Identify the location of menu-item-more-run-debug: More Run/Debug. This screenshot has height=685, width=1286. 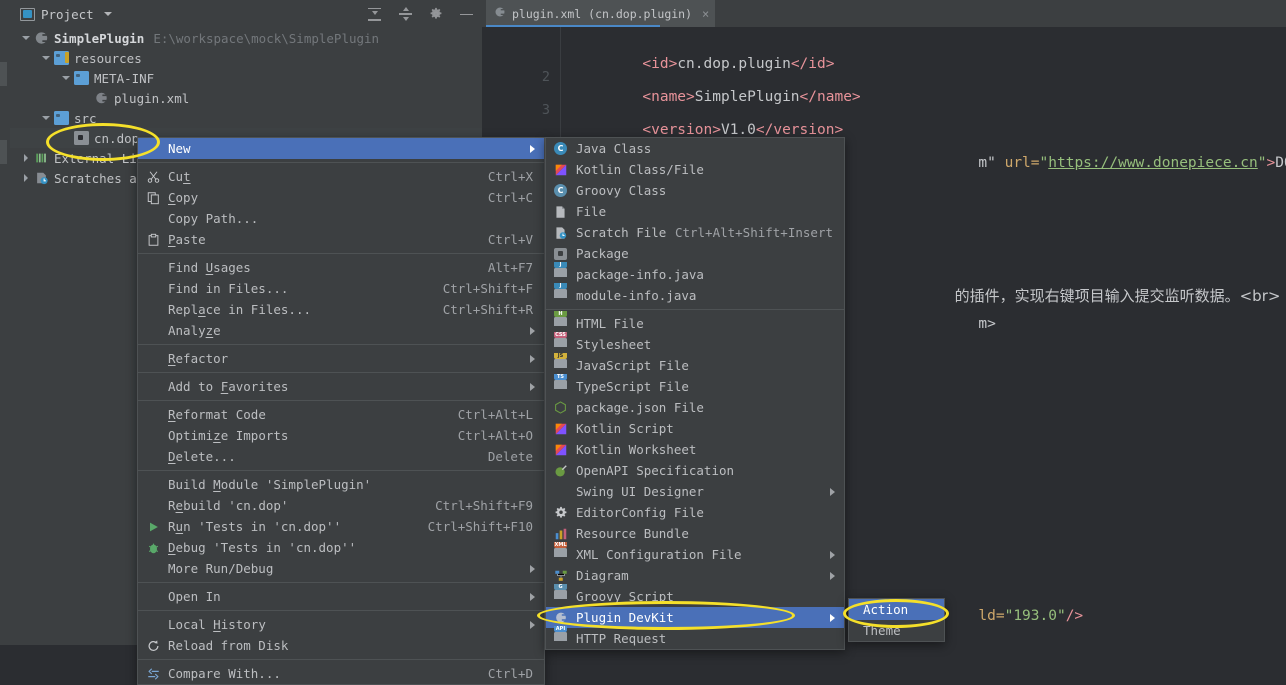
(341, 568).